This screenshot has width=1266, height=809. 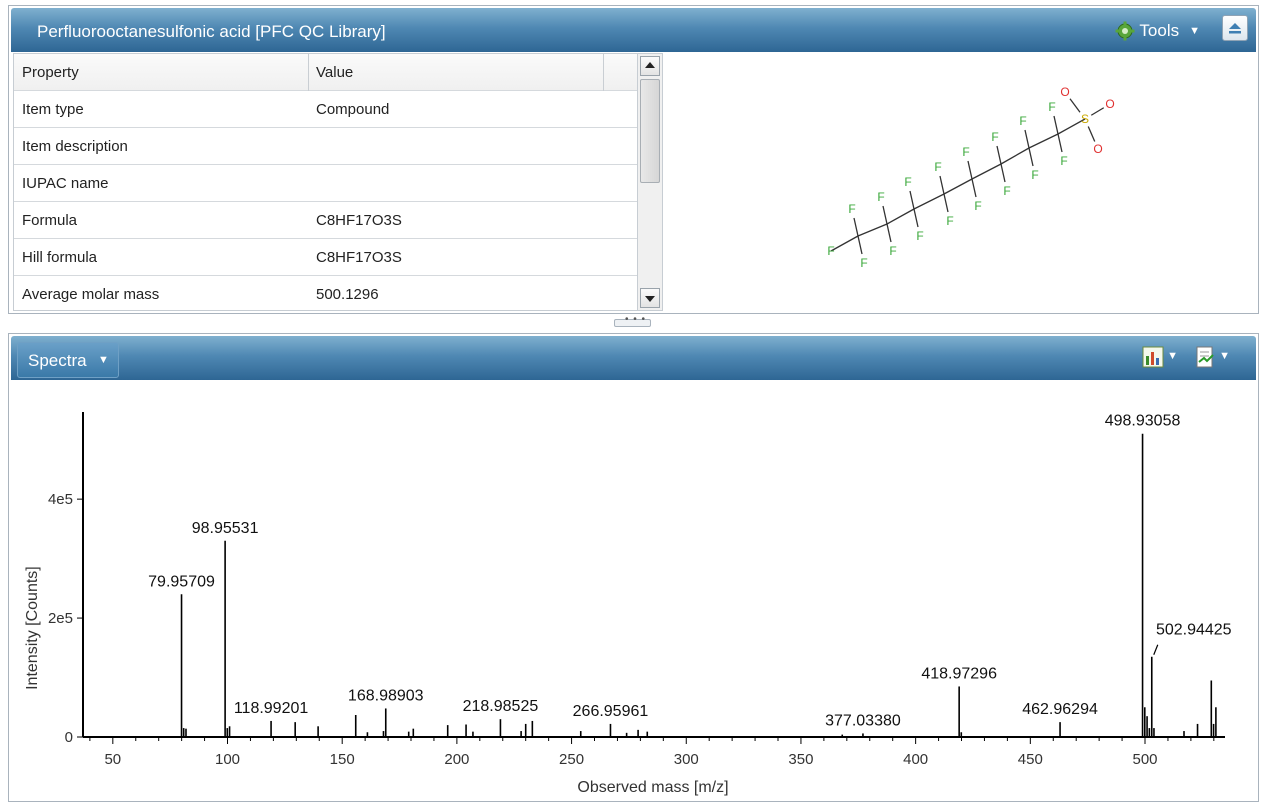 What do you see at coordinates (1194, 630) in the screenshot?
I see `peak-label: 502.94425` at bounding box center [1194, 630].